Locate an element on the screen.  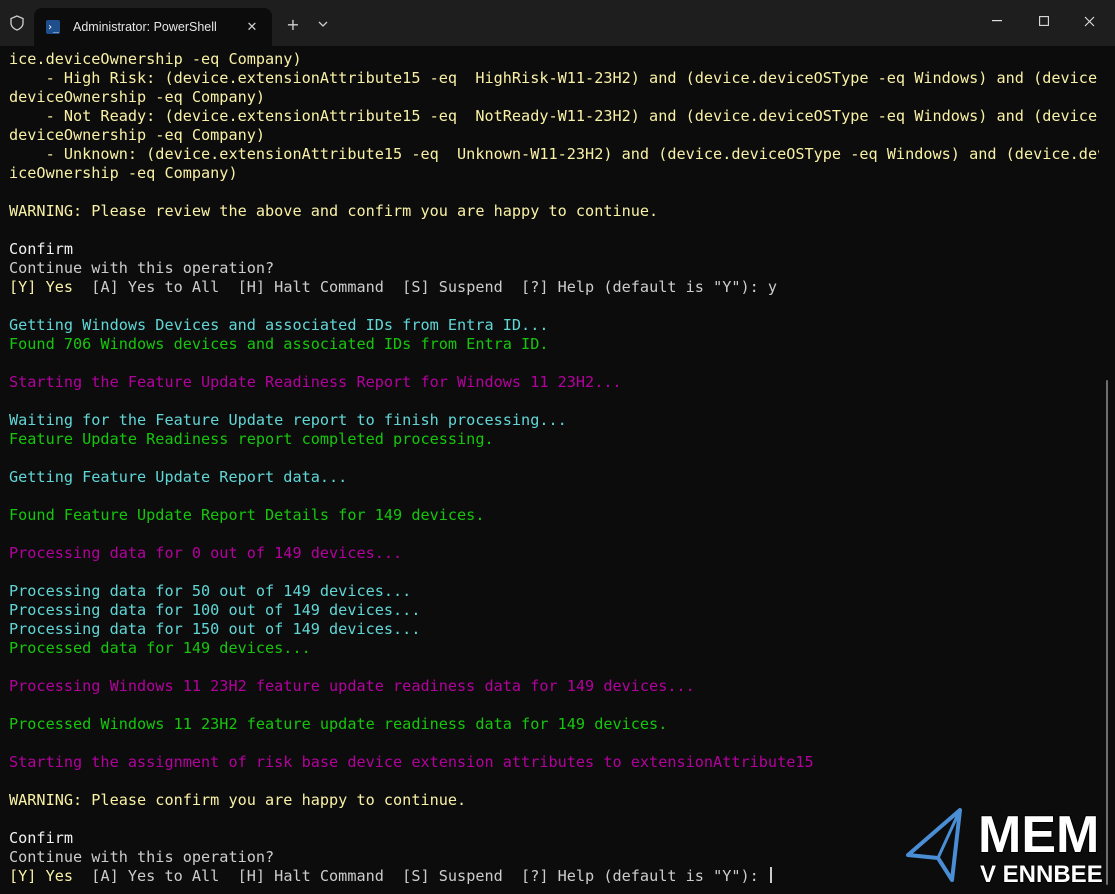
minimize-icon is located at coordinates (997, 21).